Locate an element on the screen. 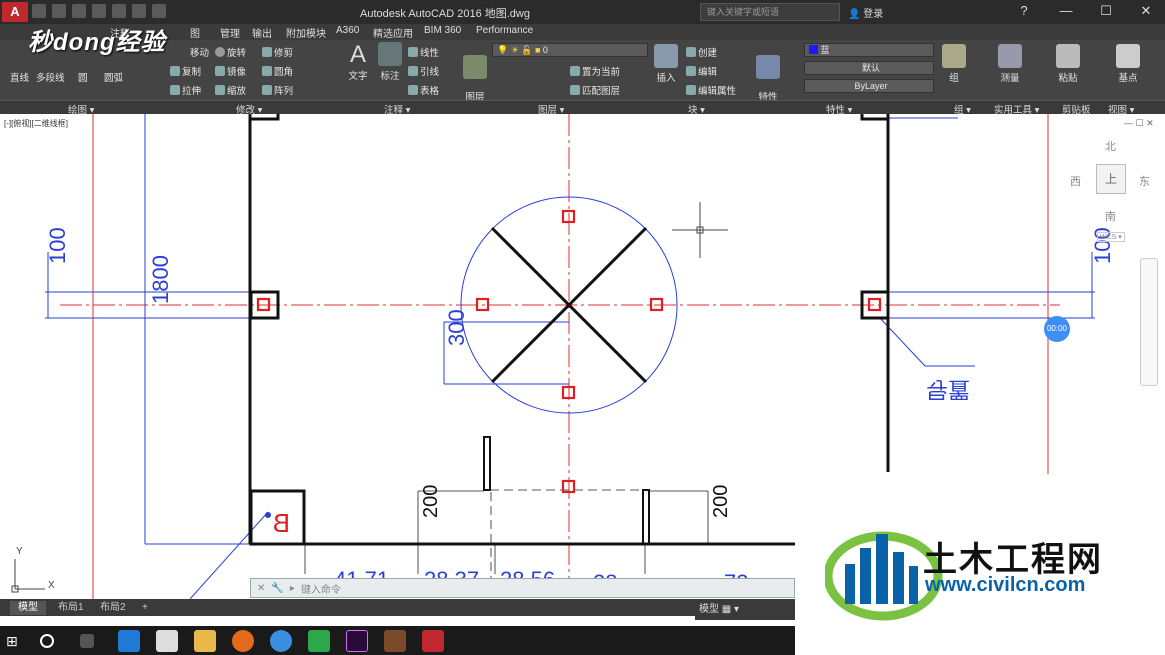 The width and height of the screenshot is (1165, 655). line-button: 直线 is located at coordinates (19, 77).